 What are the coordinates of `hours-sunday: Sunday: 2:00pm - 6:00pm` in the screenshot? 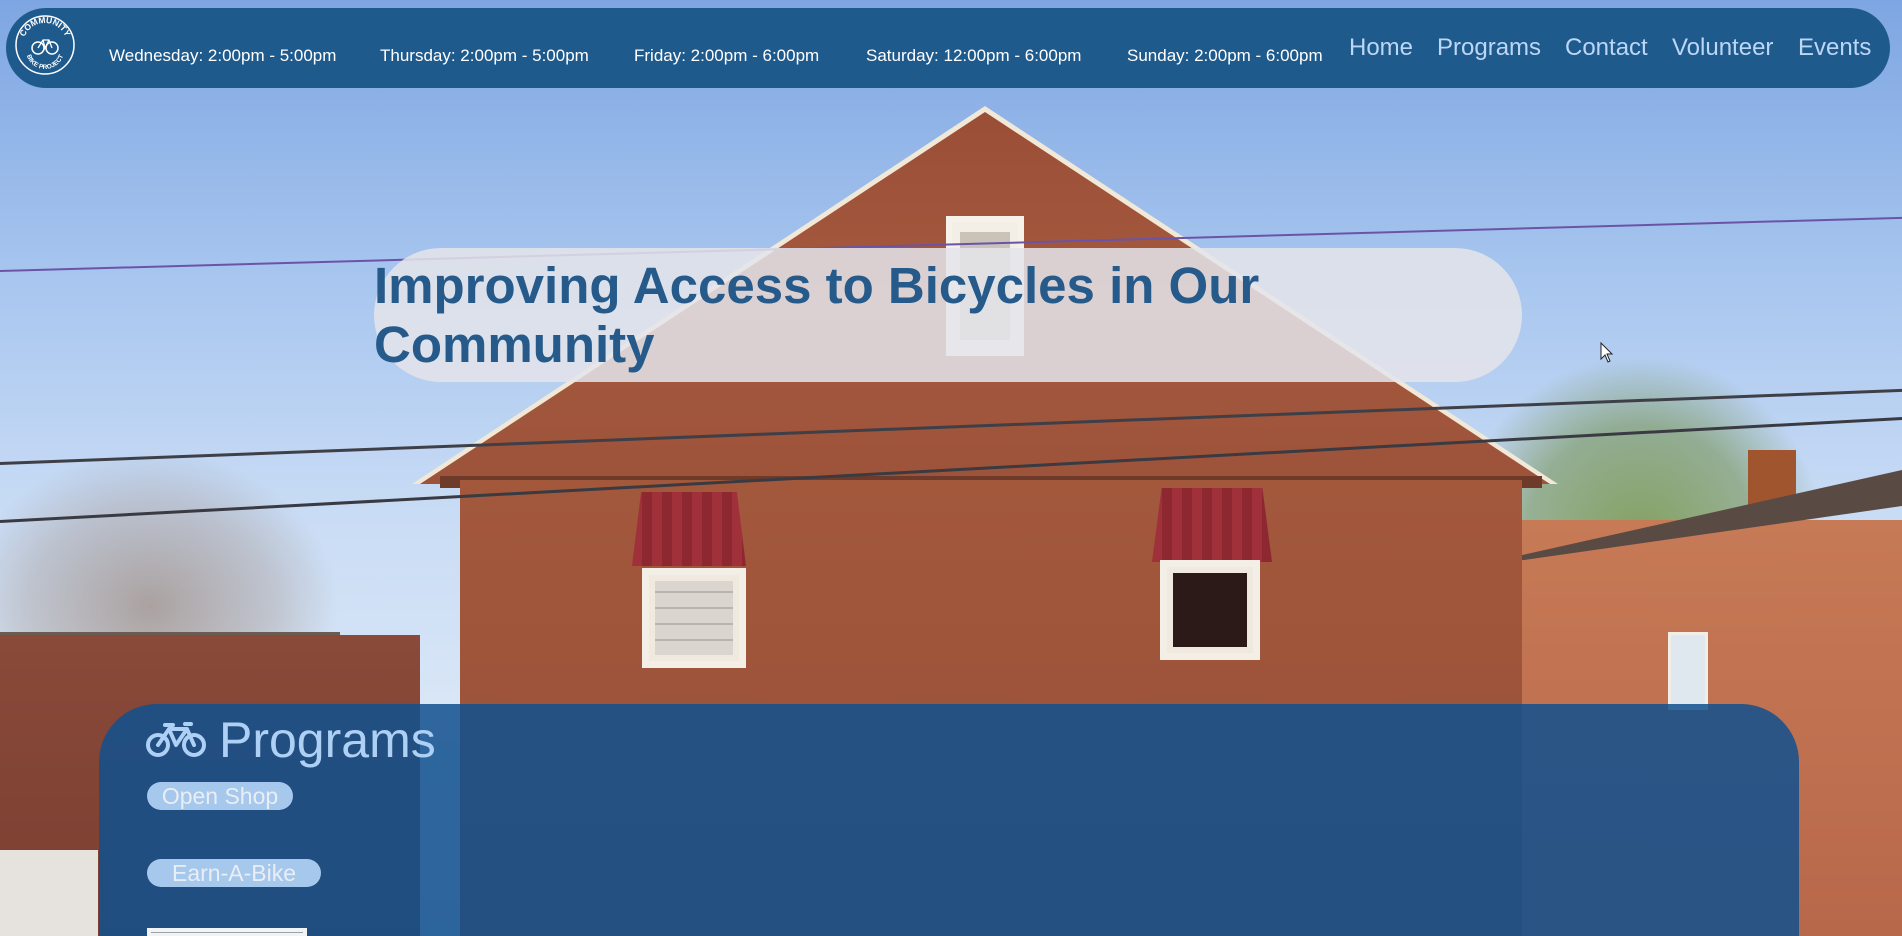 It's located at (1225, 55).